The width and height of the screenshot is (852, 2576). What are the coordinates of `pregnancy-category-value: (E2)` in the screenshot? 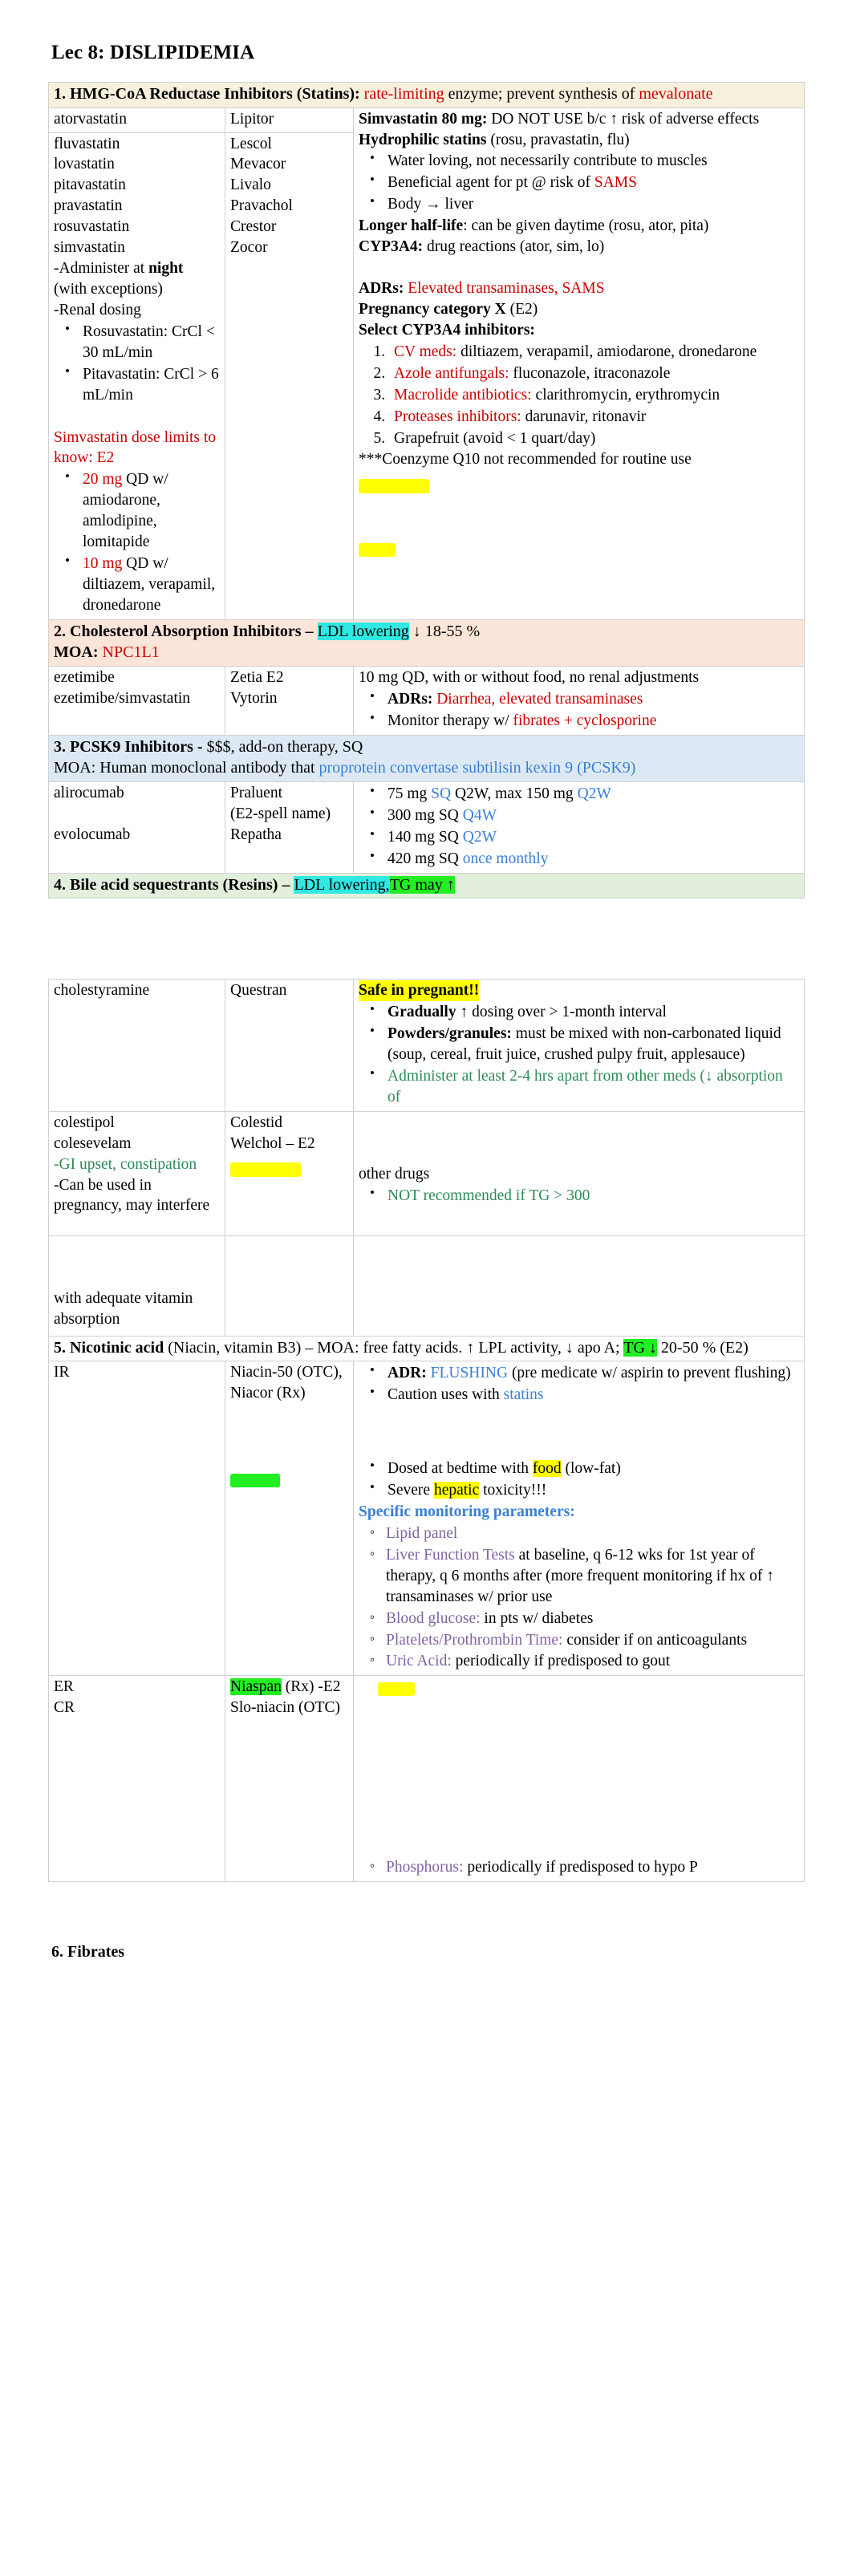 It's located at (523, 309).